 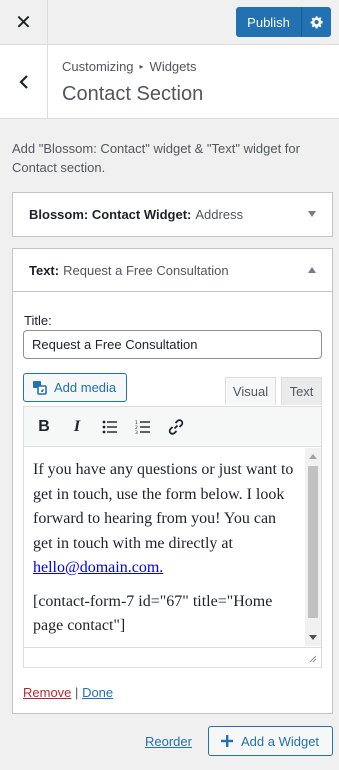 I want to click on back-button, so click(x=24, y=81).